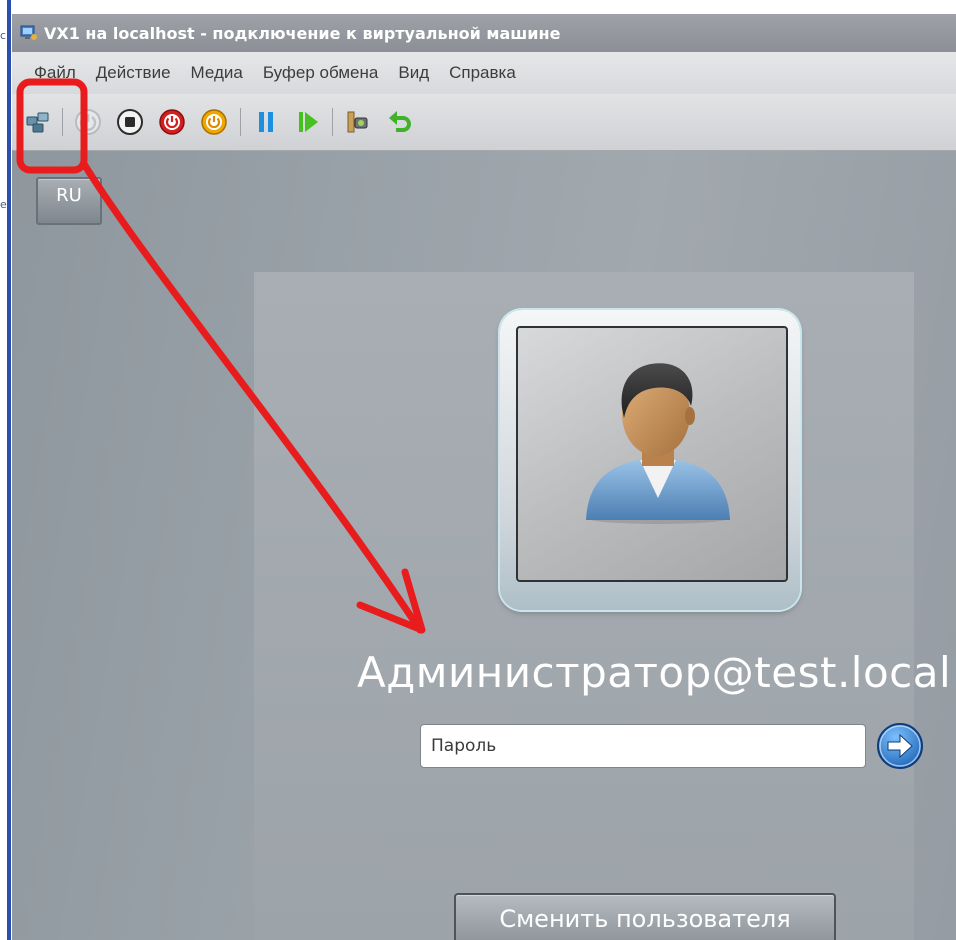 This screenshot has width=956, height=940. I want to click on toolbar, so click(484, 122).